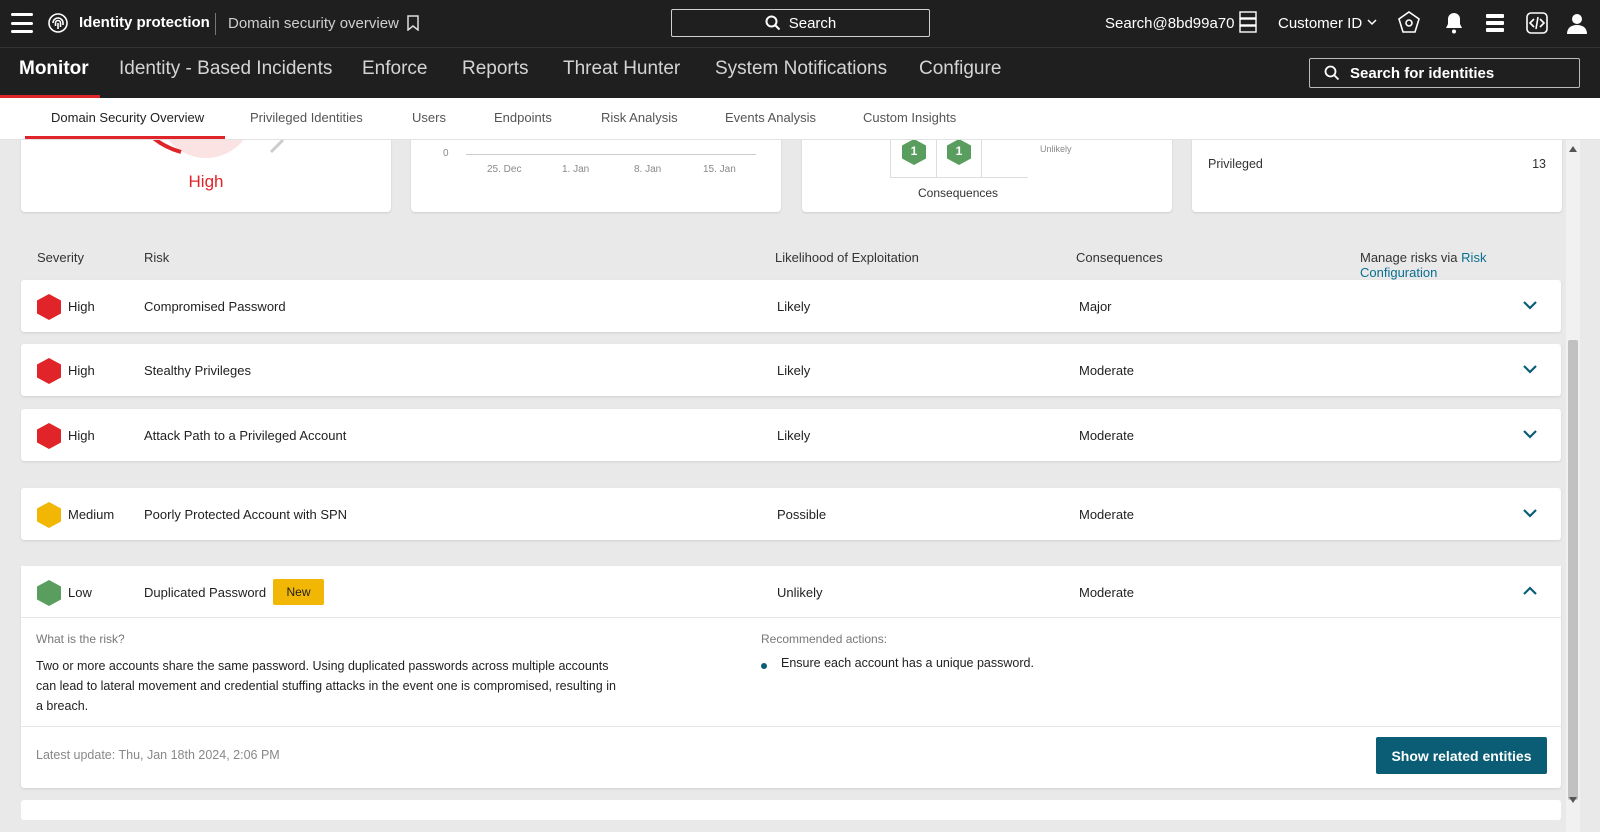 The height and width of the screenshot is (832, 1600). Describe the element at coordinates (1170, 23) in the screenshot. I see `user-account: Search@8bd99a70` at that location.